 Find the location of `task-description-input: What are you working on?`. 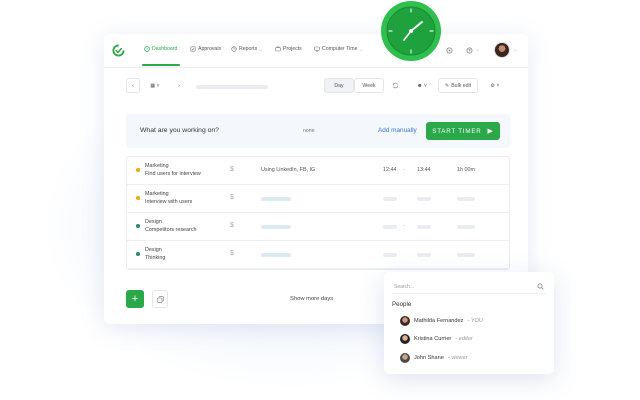

task-description-input: What are you working on? is located at coordinates (179, 130).